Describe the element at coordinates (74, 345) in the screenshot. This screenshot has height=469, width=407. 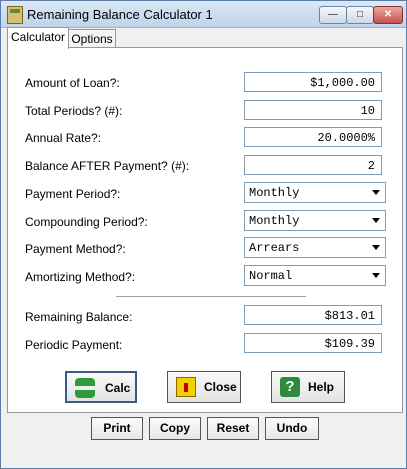
I see `periodic-payment-label: Periodic Payment:` at that location.